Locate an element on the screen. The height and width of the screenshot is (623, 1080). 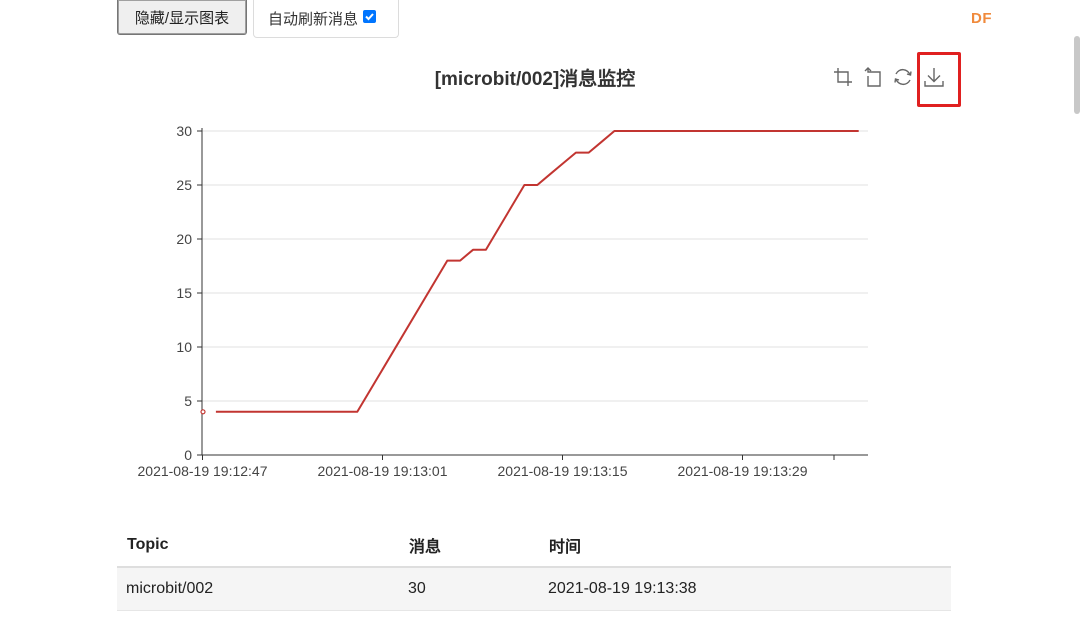
y-tick-label: 20 is located at coordinates (184, 239).